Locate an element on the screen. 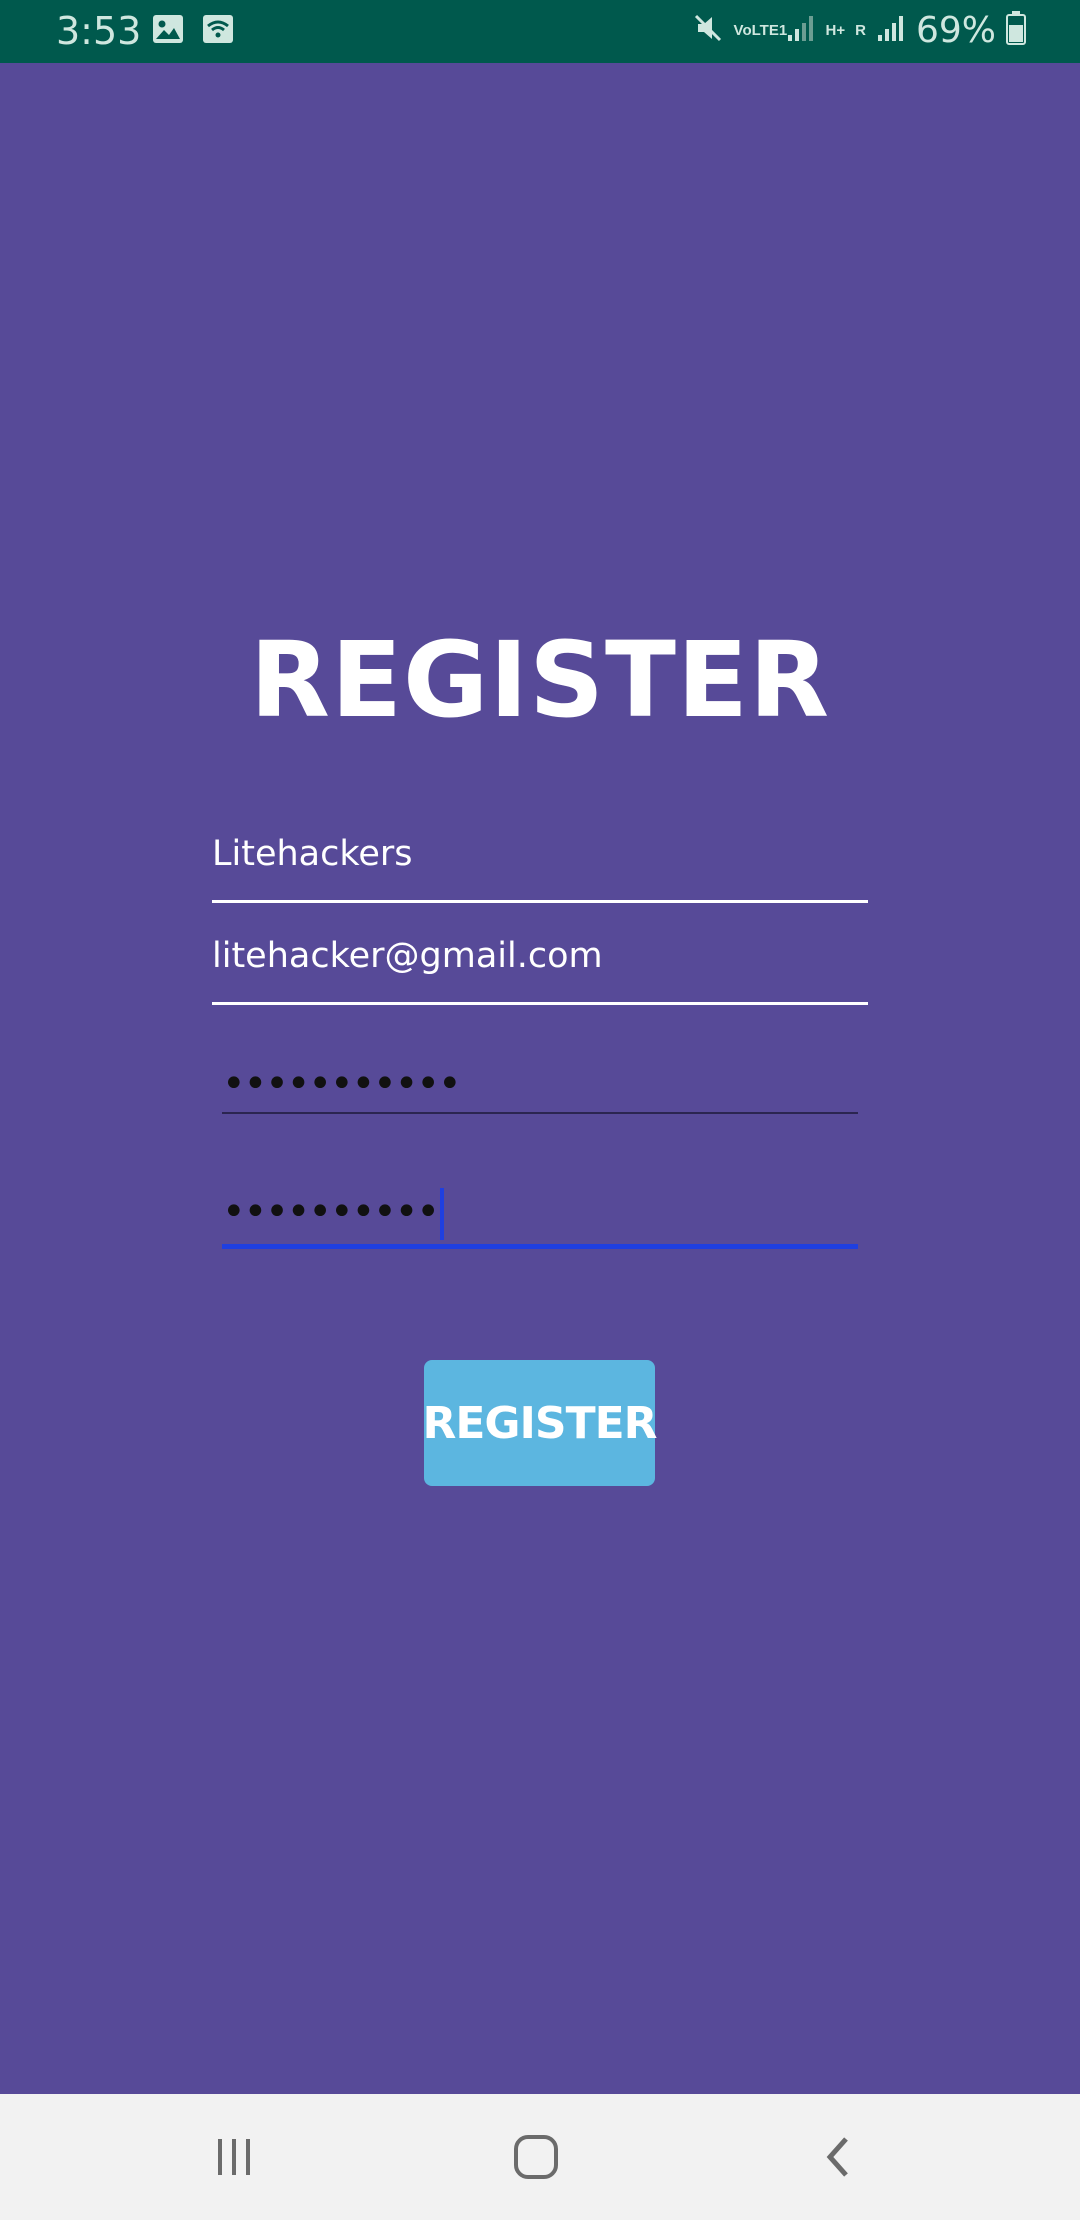 This screenshot has width=1080, height=2220. status-bar: 3:53 VoLTE1 H+ R 69% is located at coordinates (540, 31).